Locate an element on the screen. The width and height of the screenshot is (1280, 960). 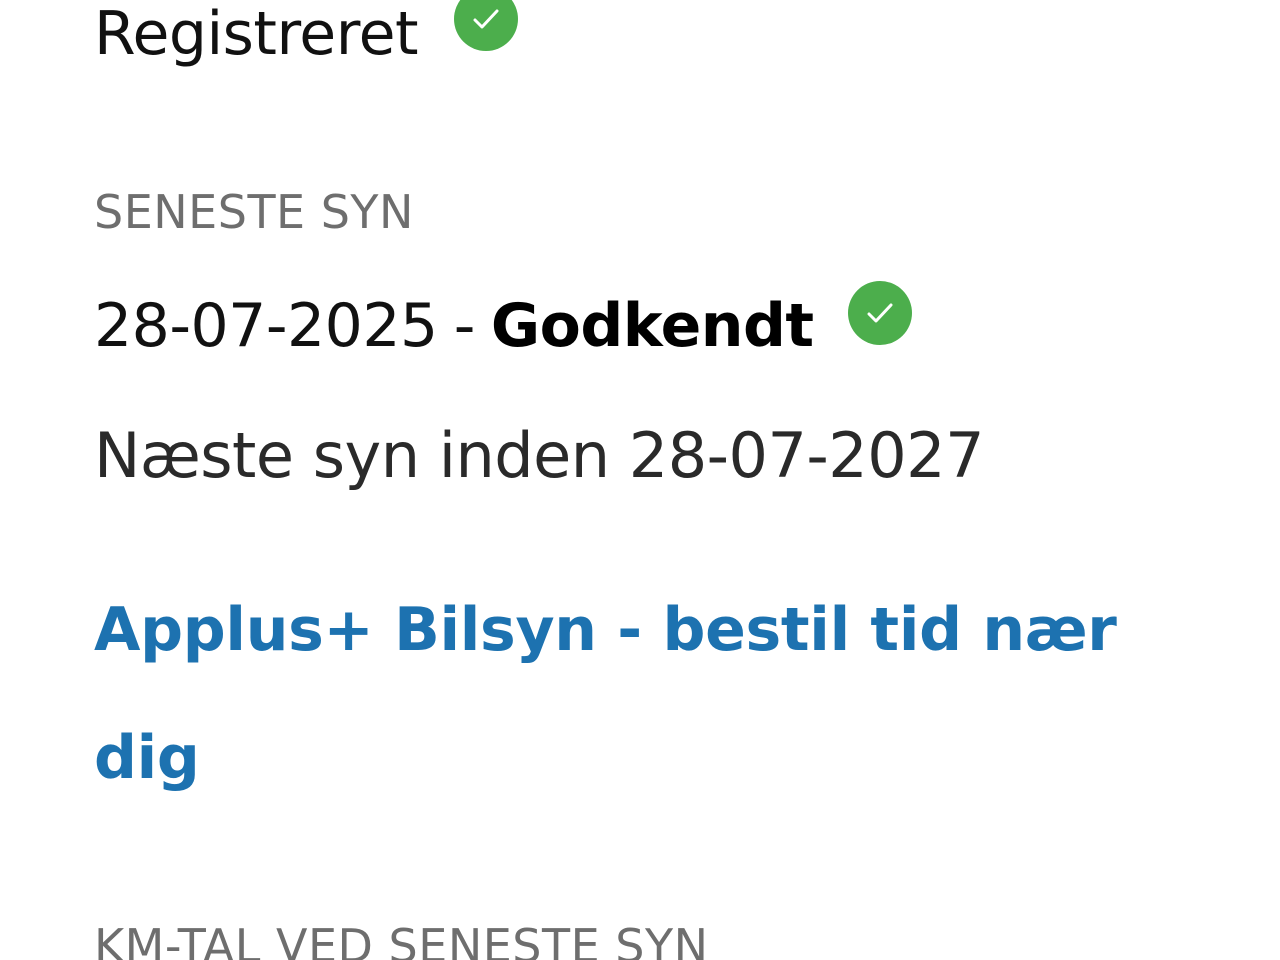
inspection-date: 28-07-2025 is located at coordinates (266, 326).